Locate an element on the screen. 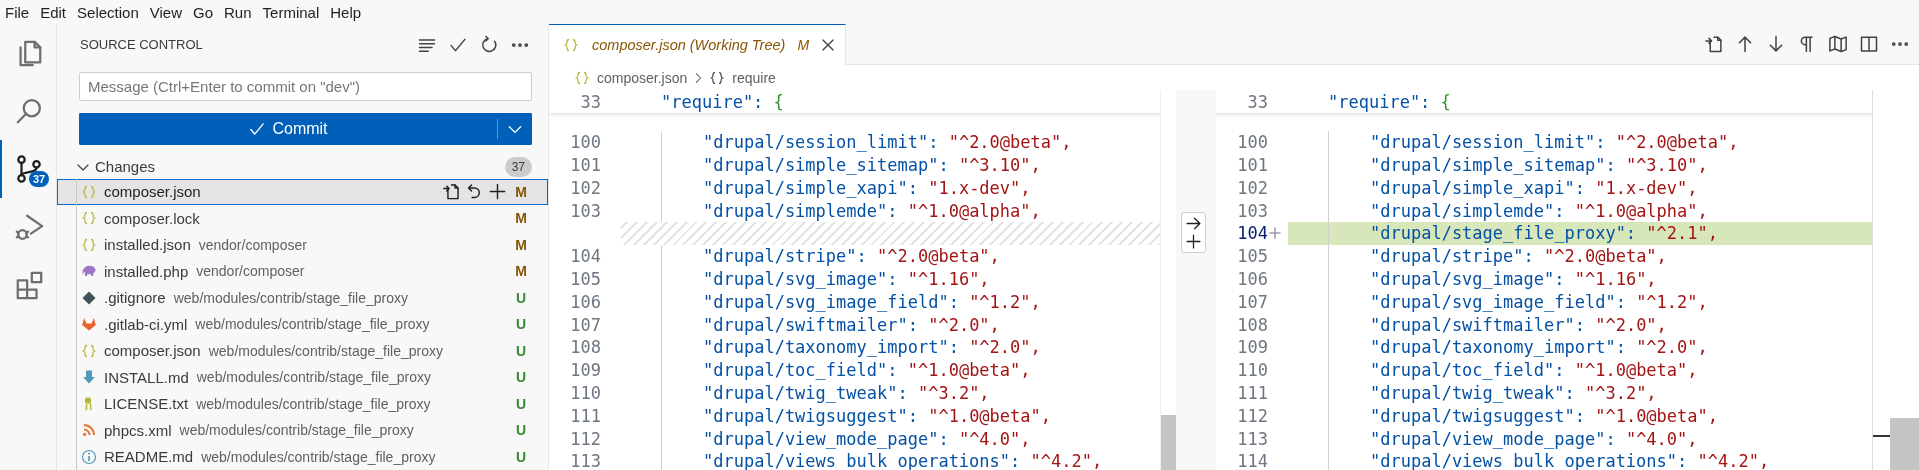 The image size is (1919, 470). info-icon is located at coordinates (89, 456).